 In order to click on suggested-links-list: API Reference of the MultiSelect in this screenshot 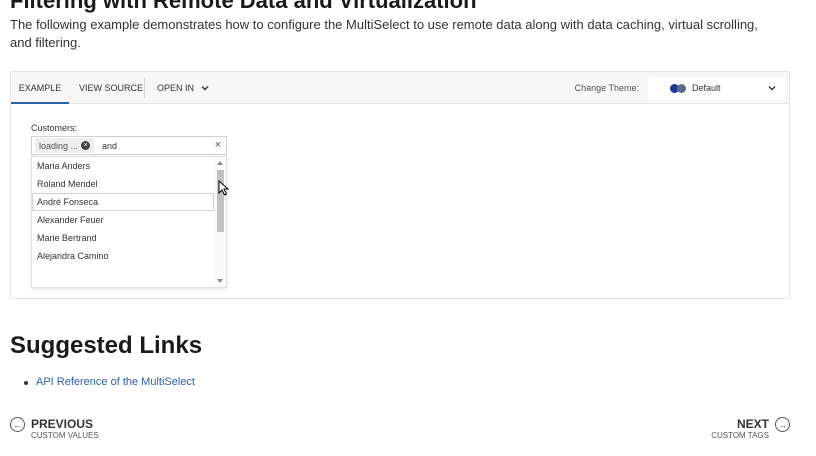, I will do `click(109, 382)`.